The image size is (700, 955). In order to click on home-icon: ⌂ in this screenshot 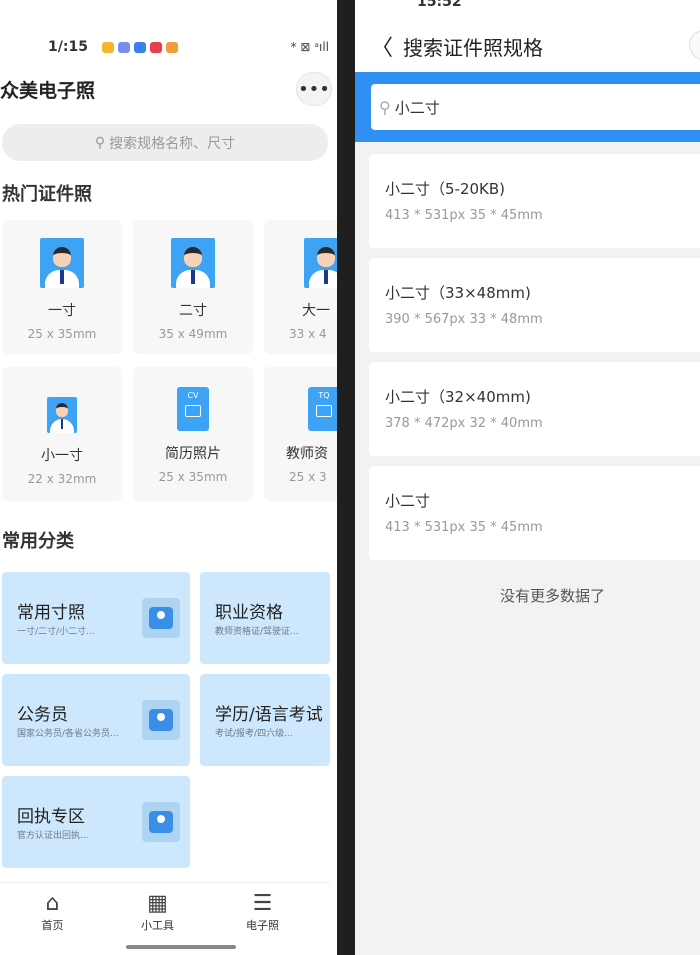, I will do `click(52, 903)`.